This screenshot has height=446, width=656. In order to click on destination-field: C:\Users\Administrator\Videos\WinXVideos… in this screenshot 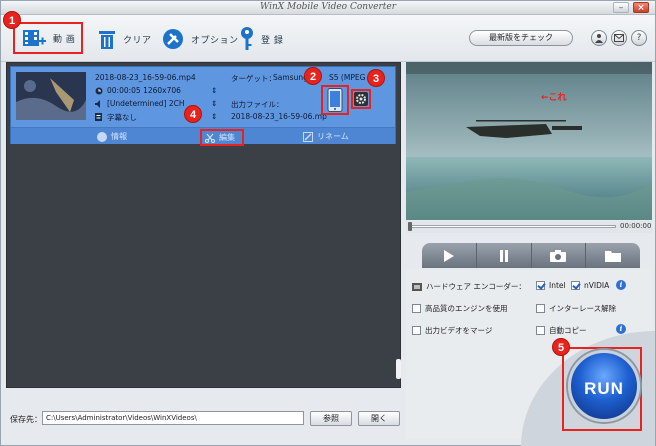, I will do `click(173, 418)`.